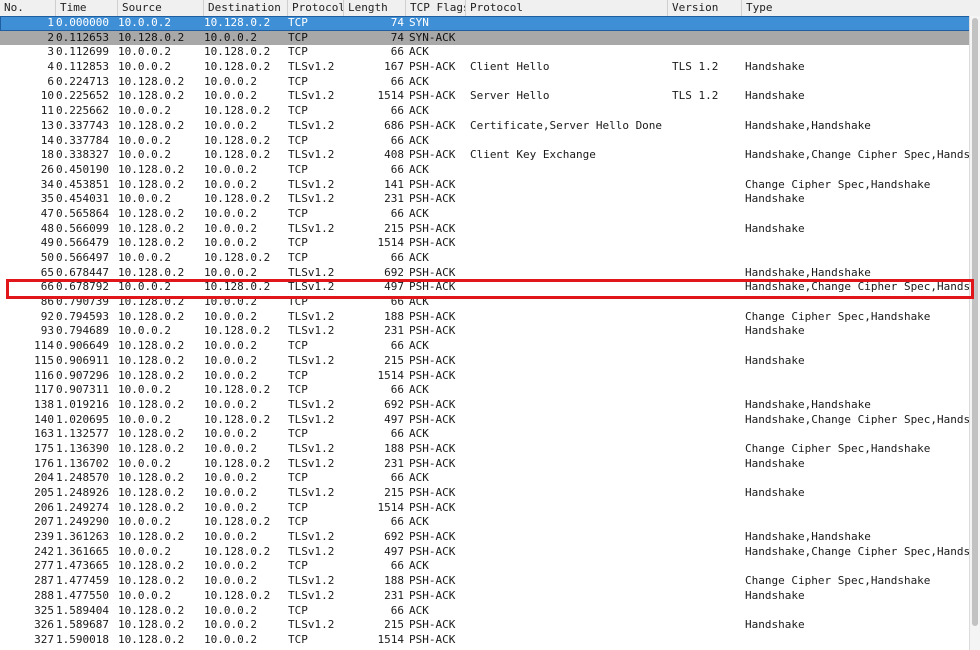 This screenshot has height=650, width=980. What do you see at coordinates (82, 404) in the screenshot?
I see `packet-time: 1.019216` at bounding box center [82, 404].